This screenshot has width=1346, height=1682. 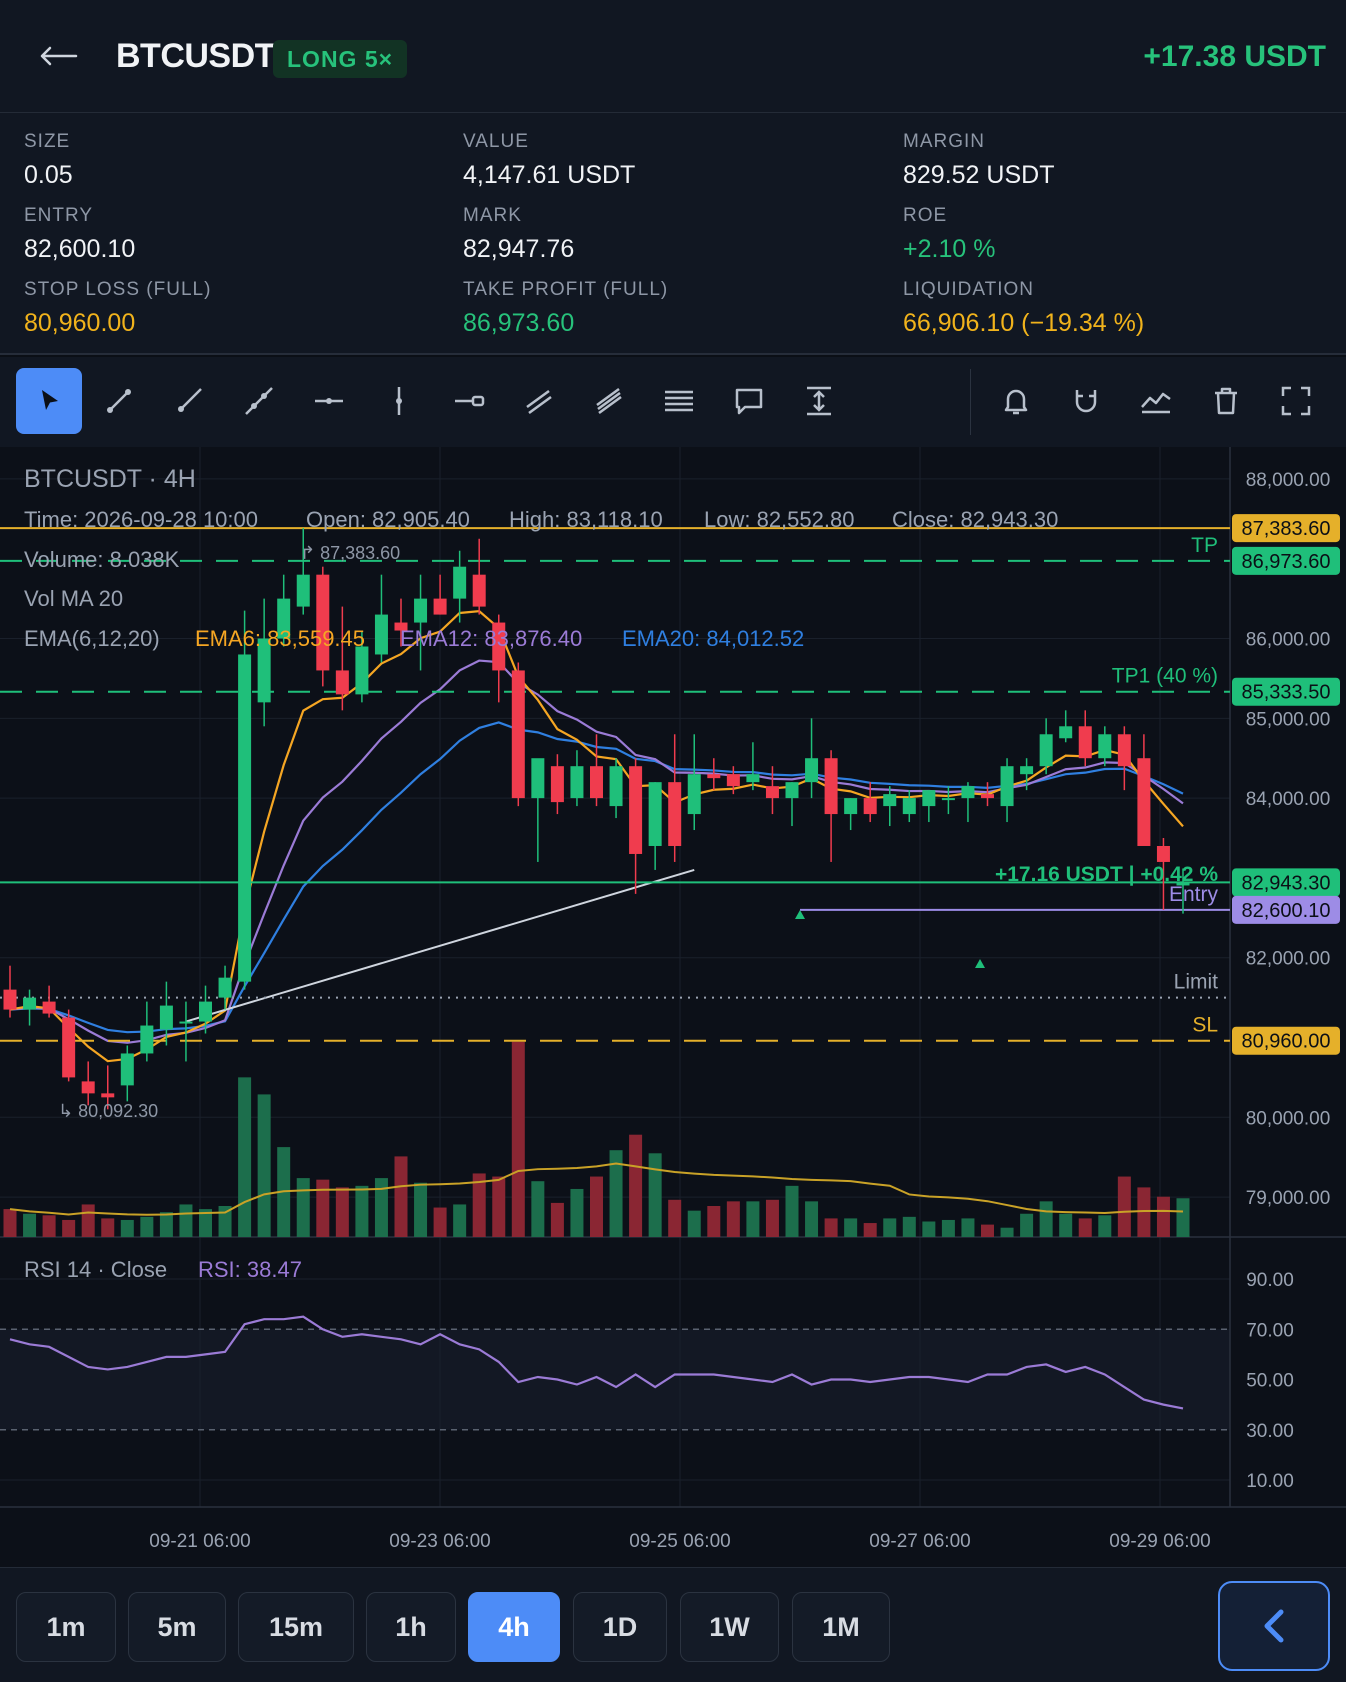 I want to click on legend-ema12: EMA12: 83,876.40, so click(x=491, y=638).